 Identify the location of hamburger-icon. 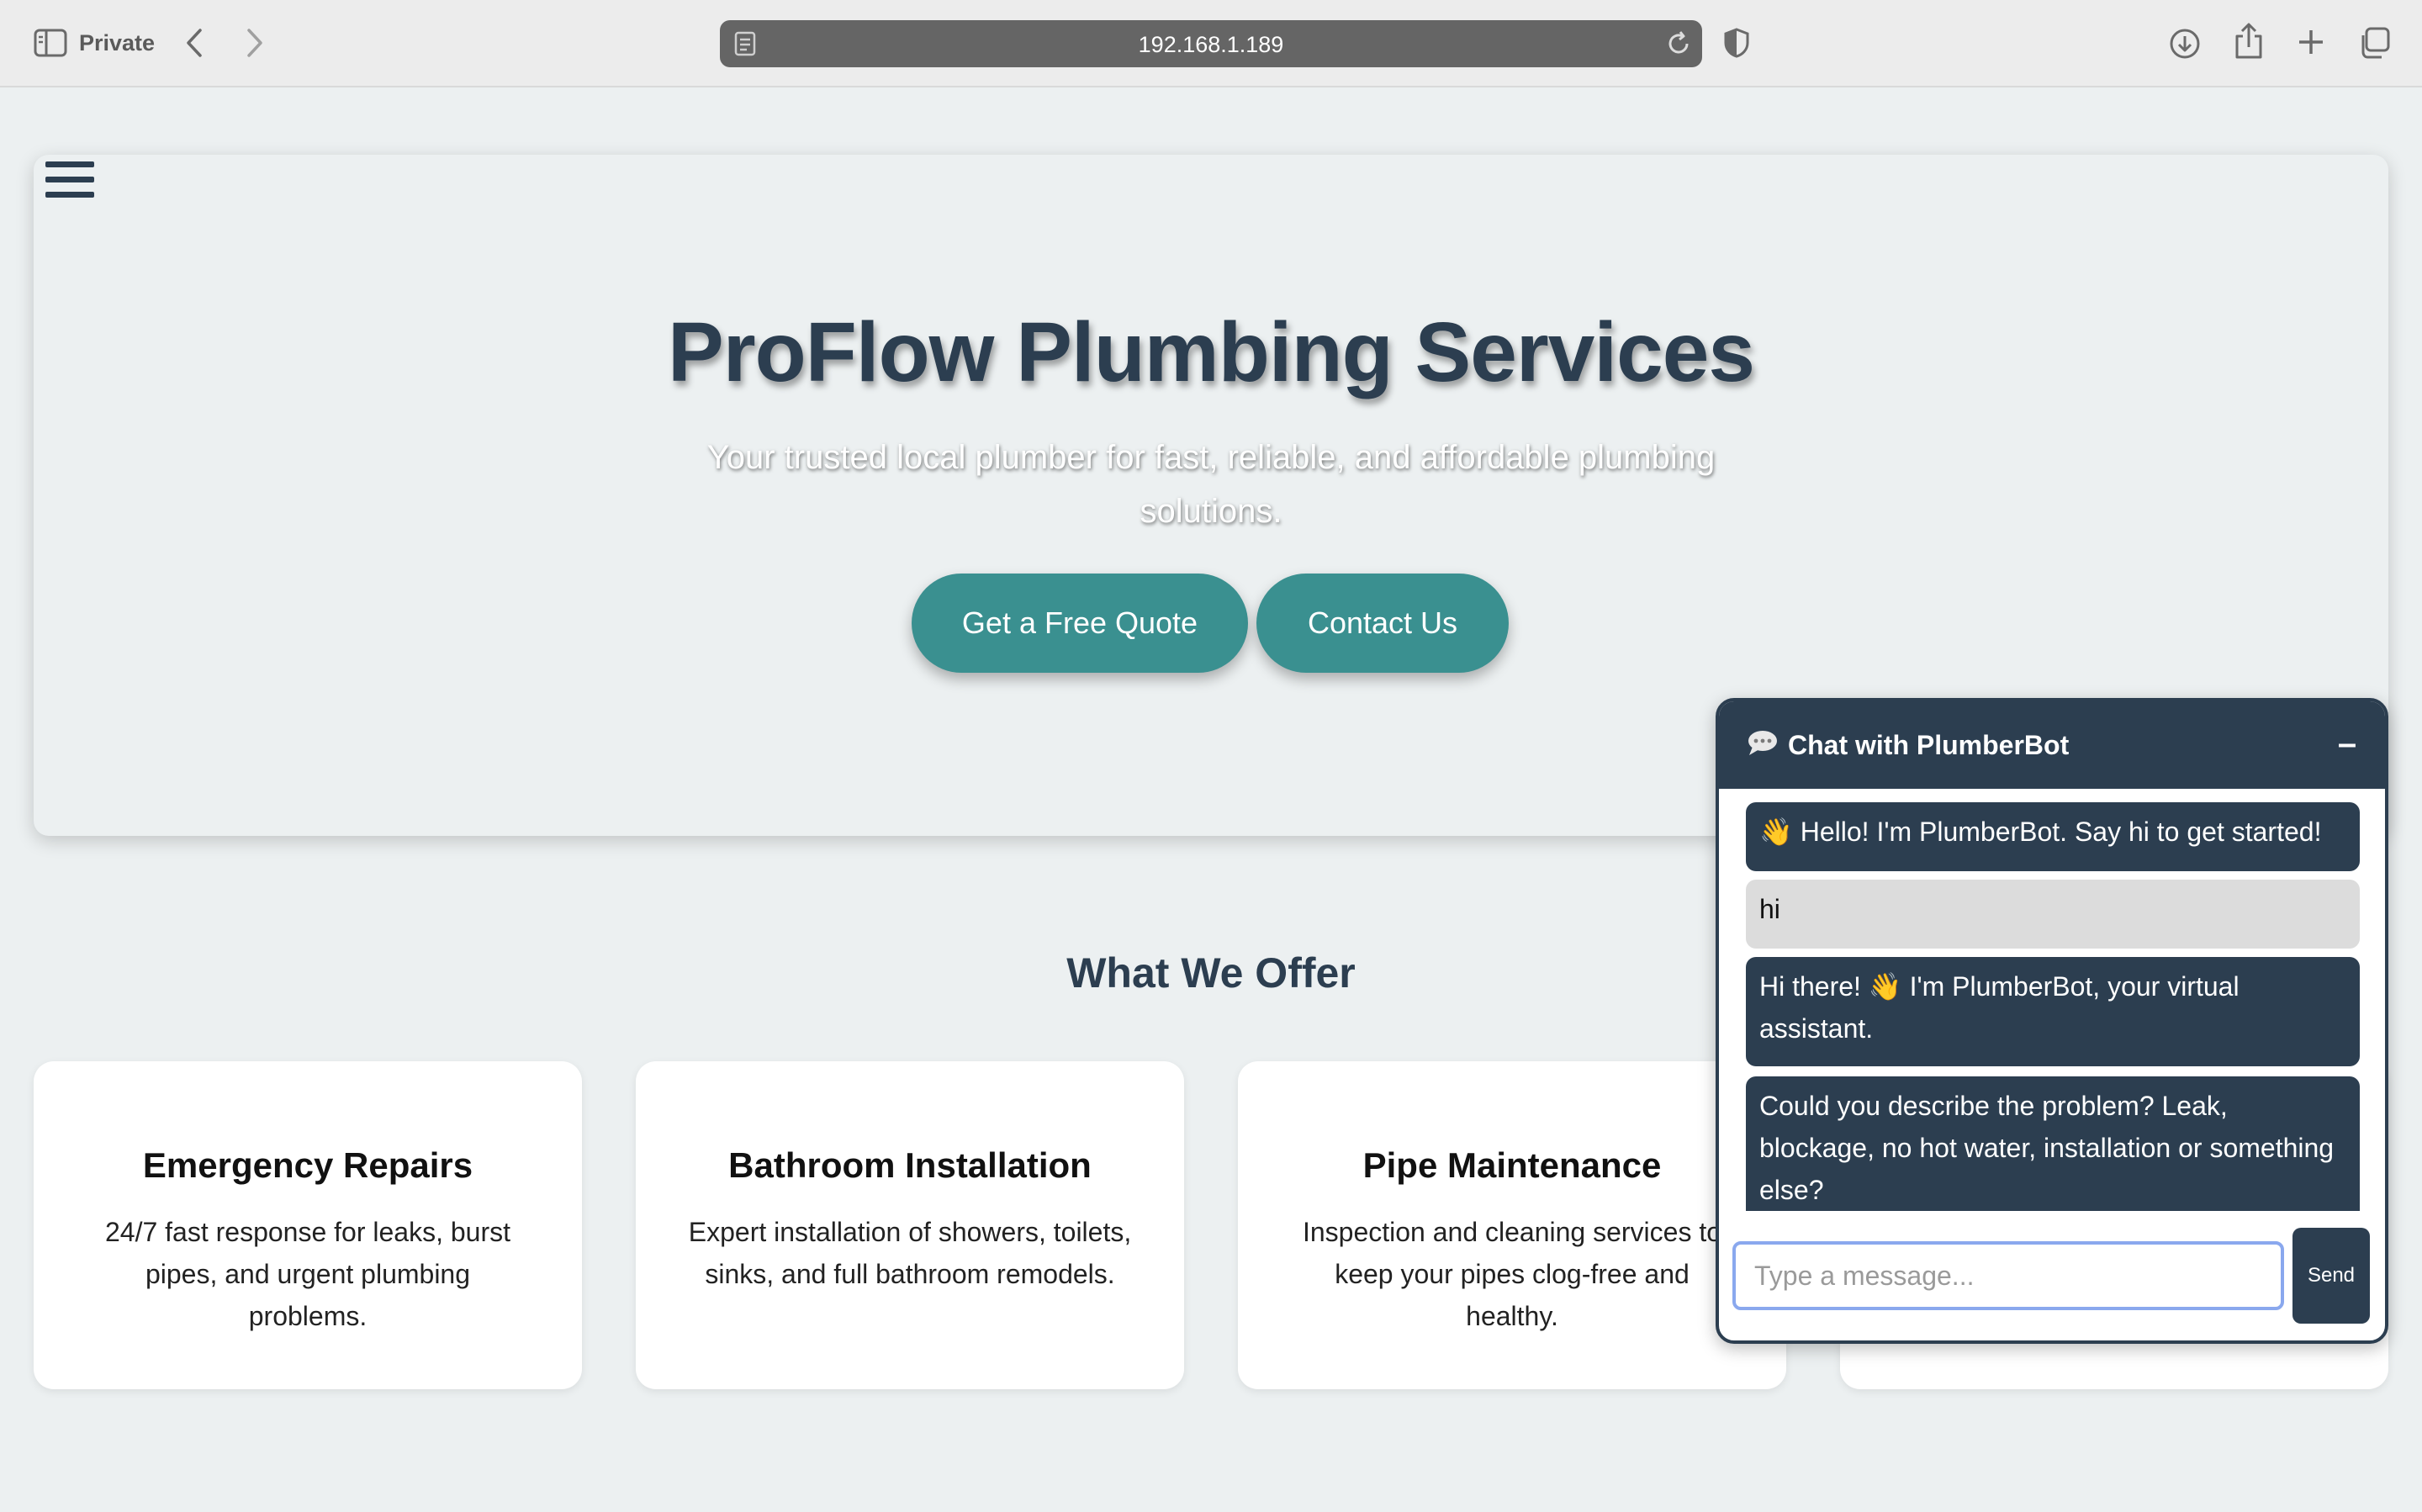
(69, 180).